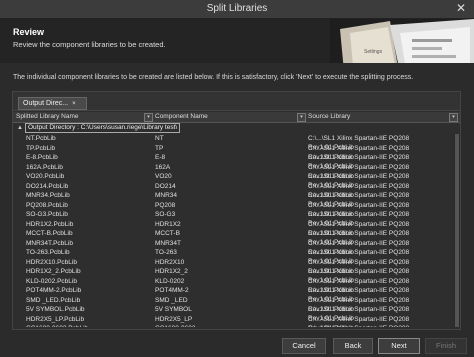 This screenshot has width=474, height=357. What do you see at coordinates (47, 117) in the screenshot?
I see `column-header-library: Splitted Library Name` at bounding box center [47, 117].